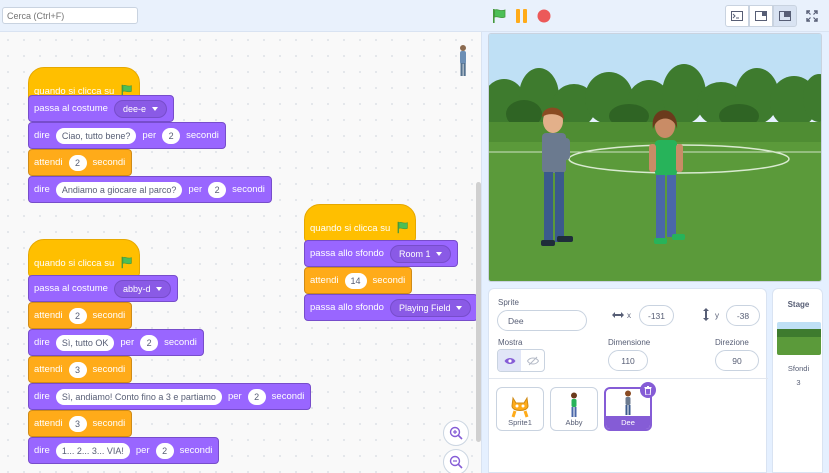 This screenshot has width=829, height=473. Describe the element at coordinates (761, 16) in the screenshot. I see `normal-stage-button` at that location.